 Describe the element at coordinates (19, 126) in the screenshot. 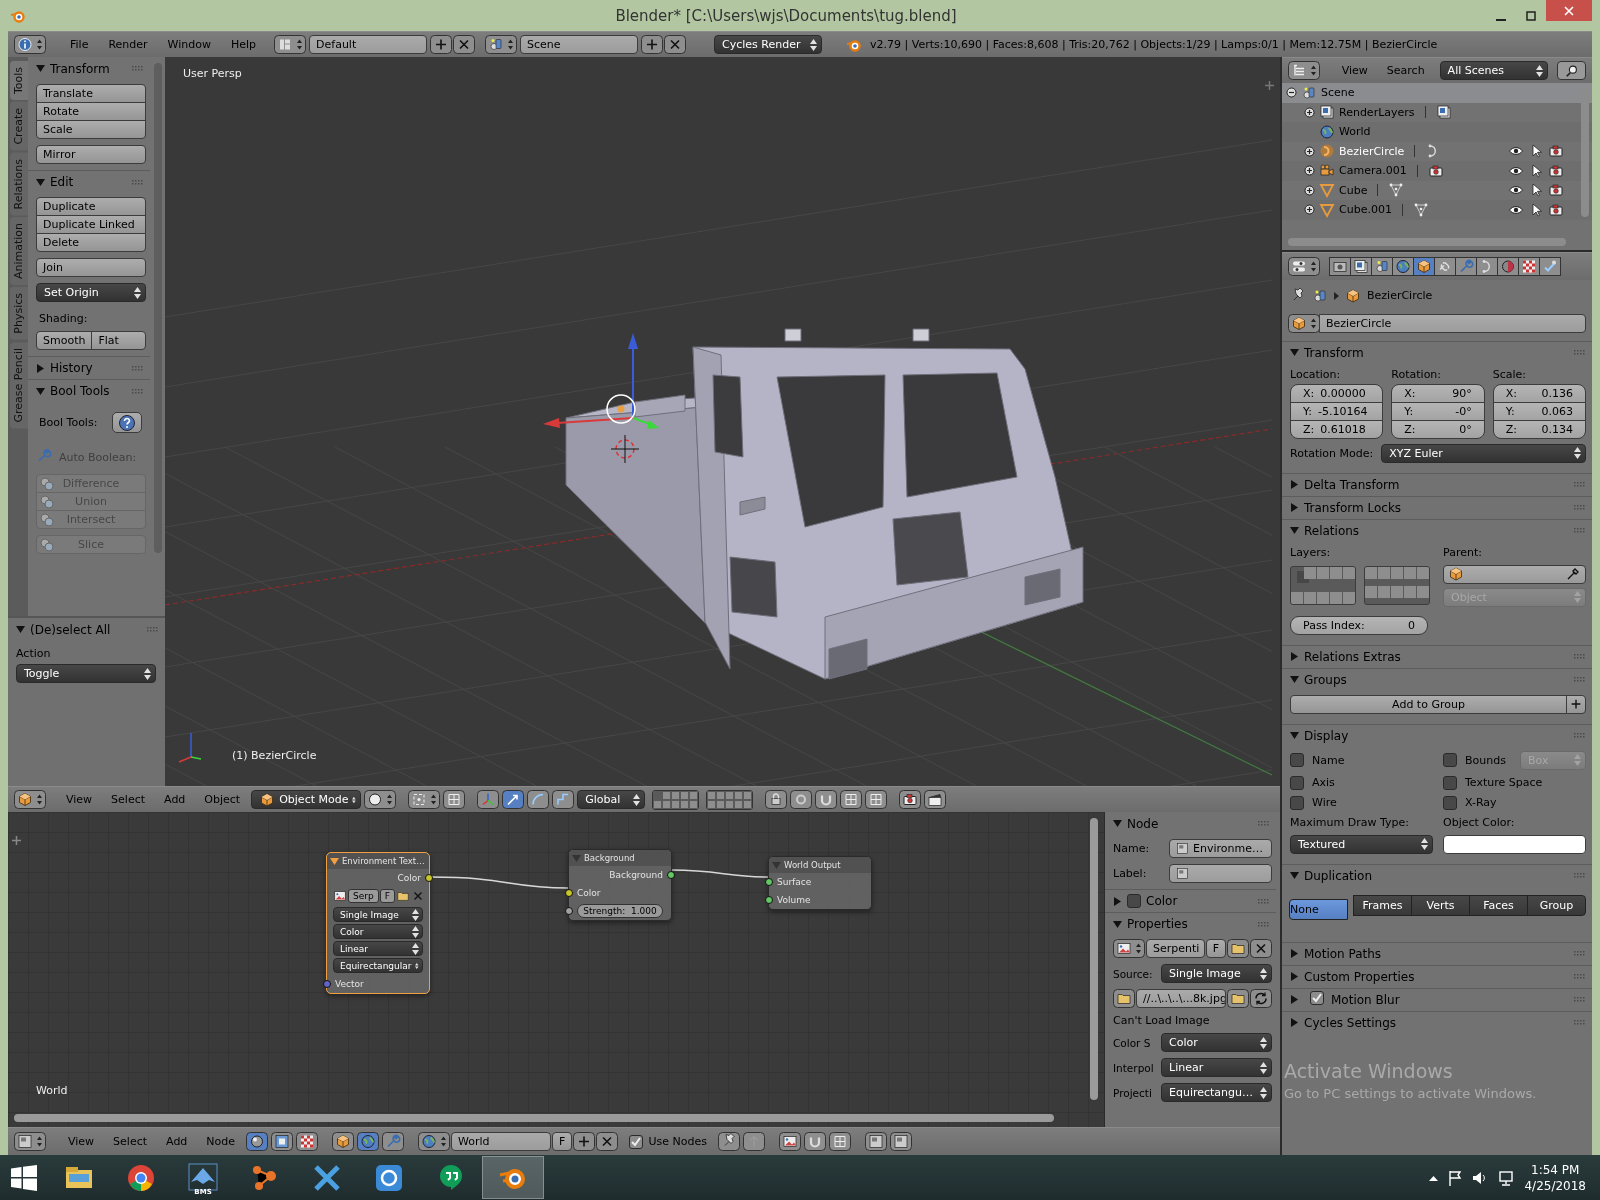

I see `tool-tab: Create` at that location.